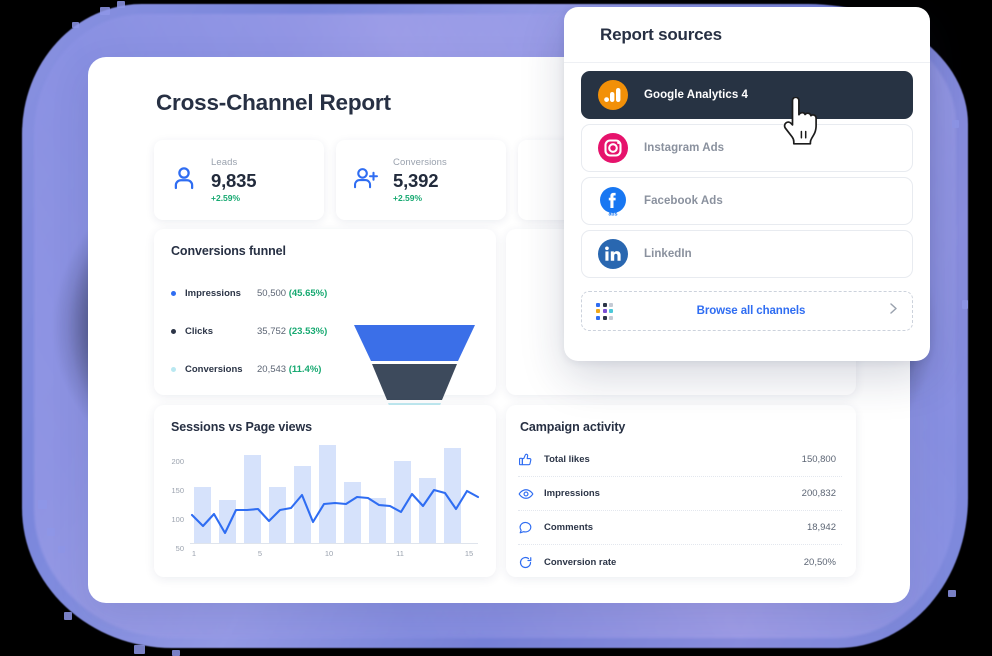 This screenshot has width=992, height=656. I want to click on browse-all-channels-button: Browse all channels, so click(747, 311).